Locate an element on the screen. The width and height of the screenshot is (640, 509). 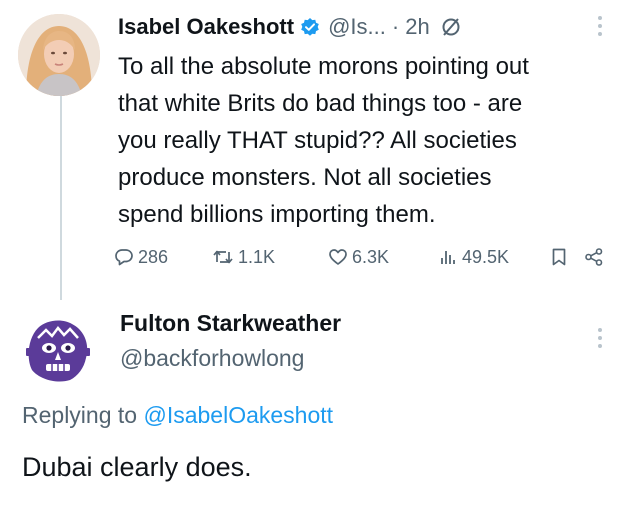
author-avatar-image is located at coordinates (59, 55).